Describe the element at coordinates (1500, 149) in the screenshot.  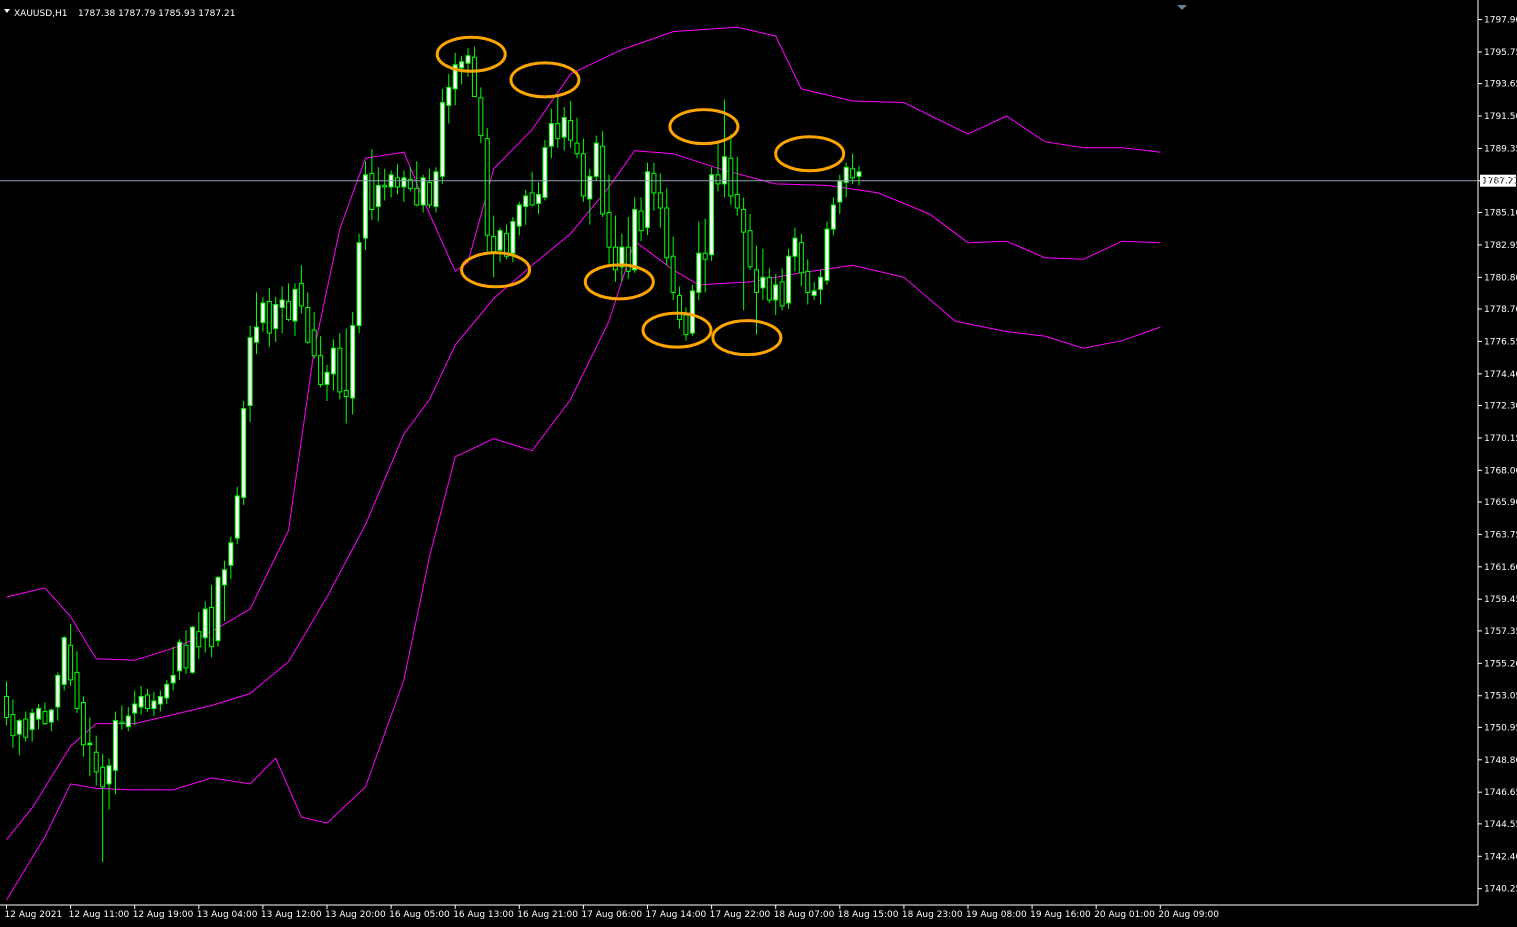
I see `price-tick-label: 1789.35` at that location.